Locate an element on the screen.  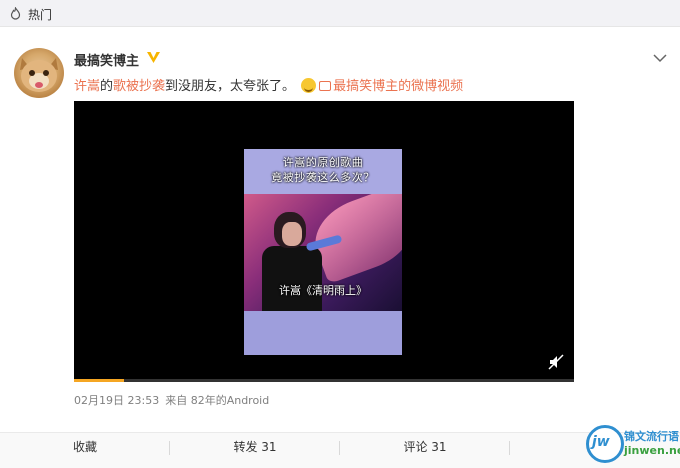
avatar is located at coordinates (39, 73).